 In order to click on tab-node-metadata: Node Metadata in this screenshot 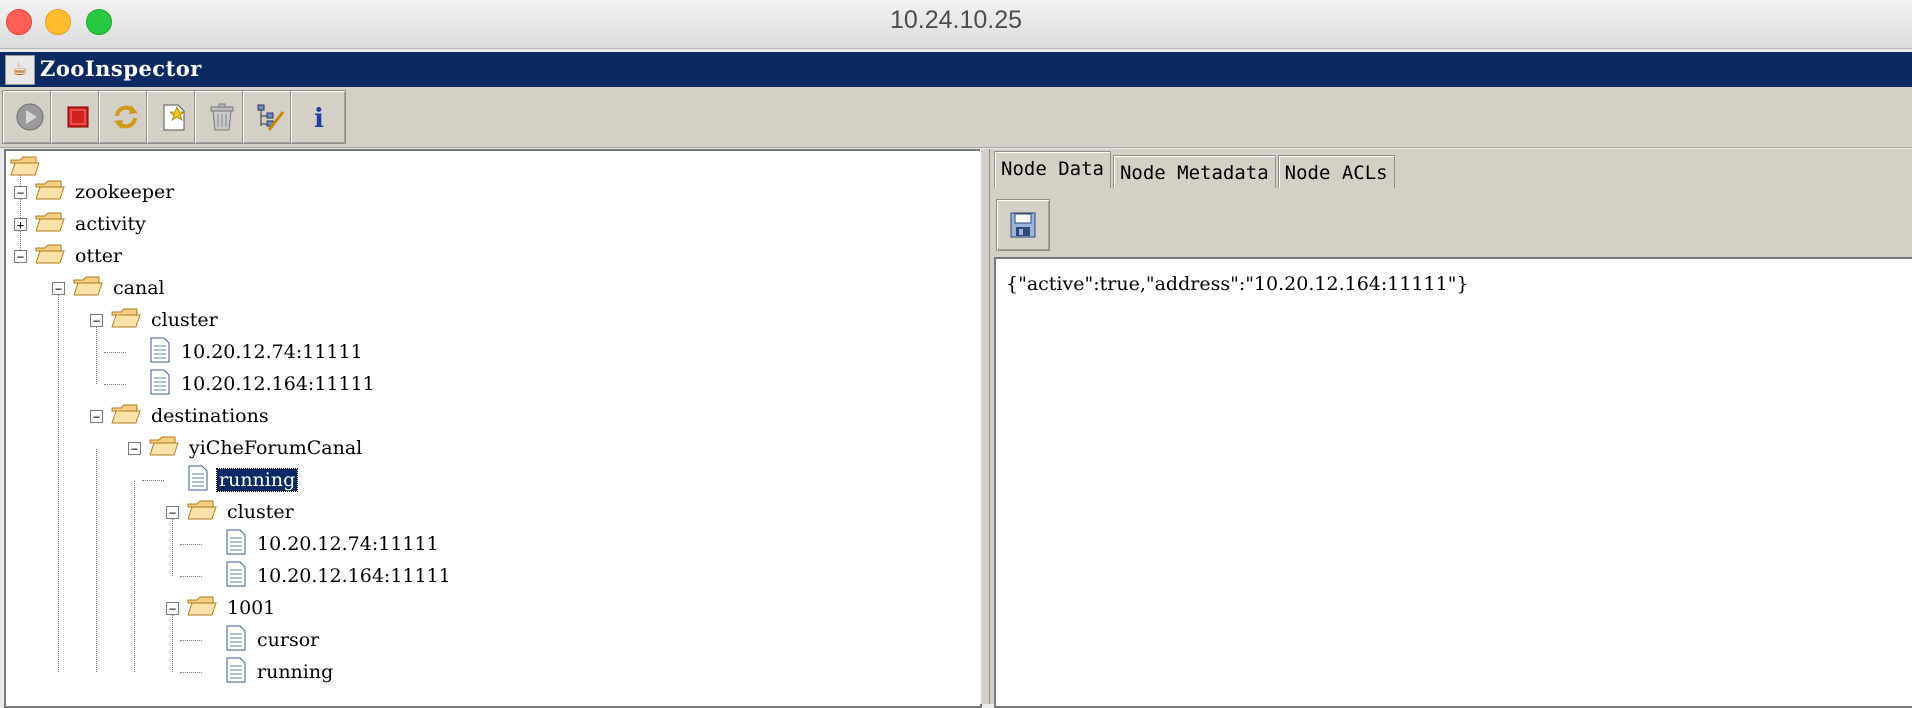, I will do `click(1194, 171)`.